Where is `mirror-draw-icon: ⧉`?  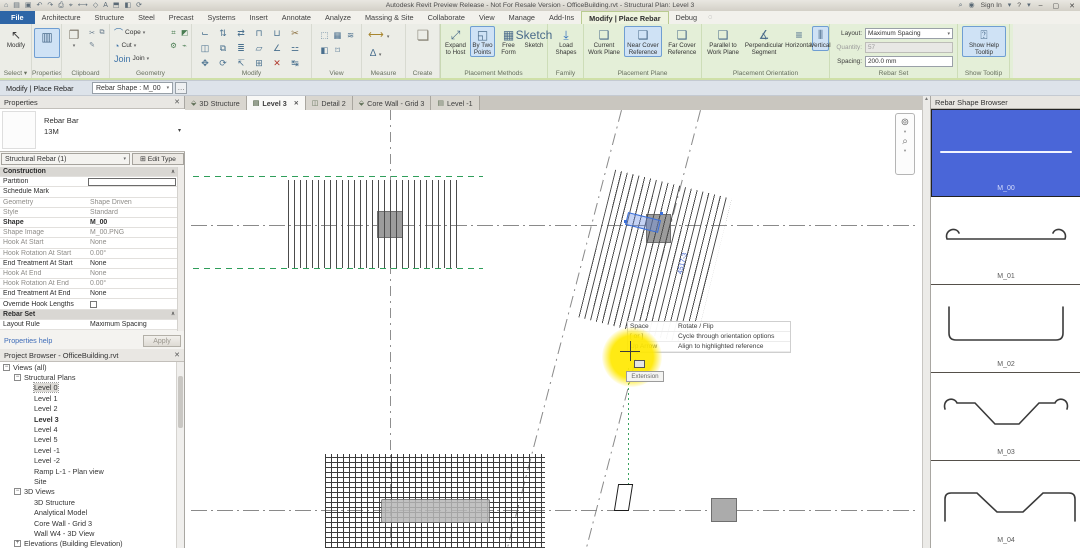 mirror-draw-icon: ⧉ is located at coordinates (223, 48).